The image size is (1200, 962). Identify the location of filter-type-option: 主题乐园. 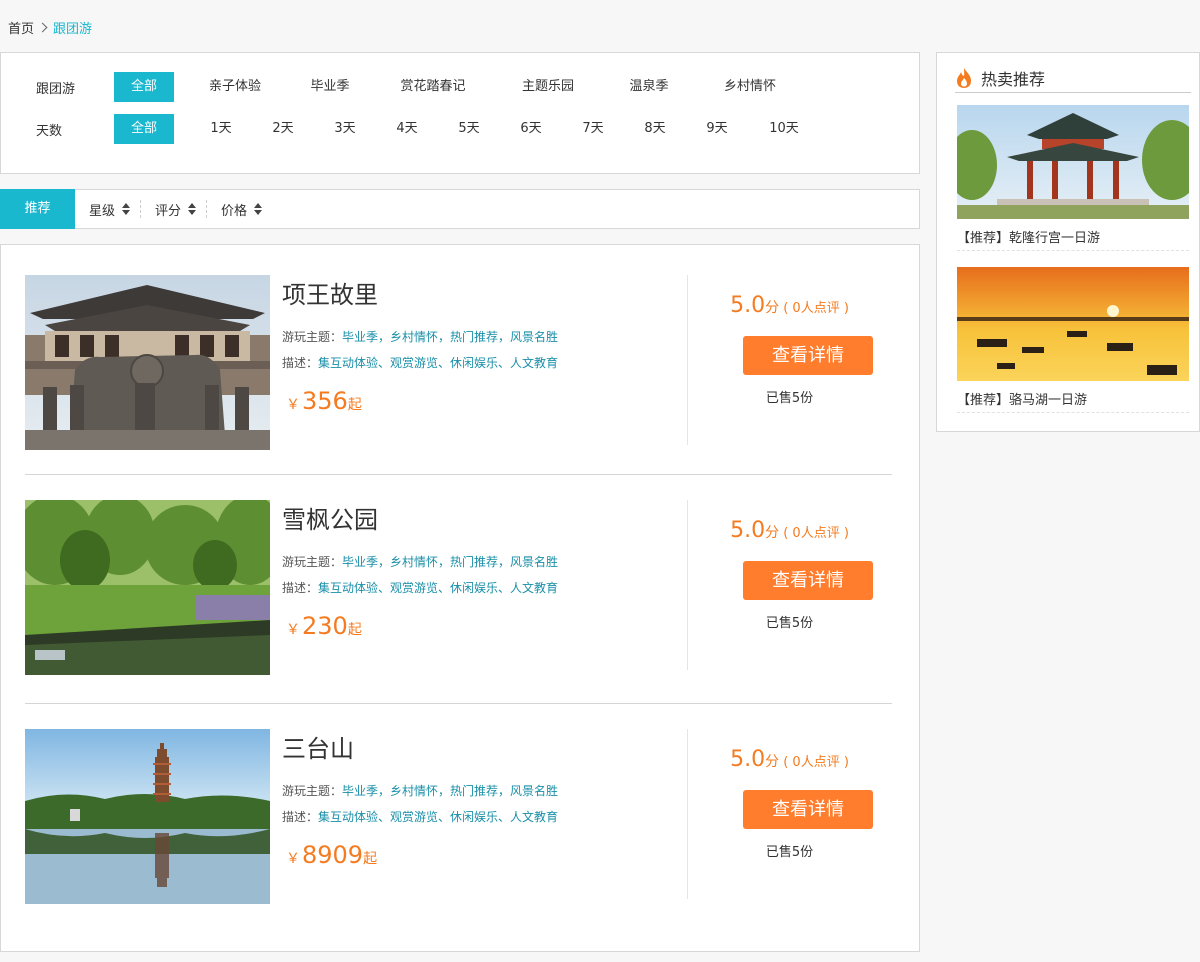
(548, 87).